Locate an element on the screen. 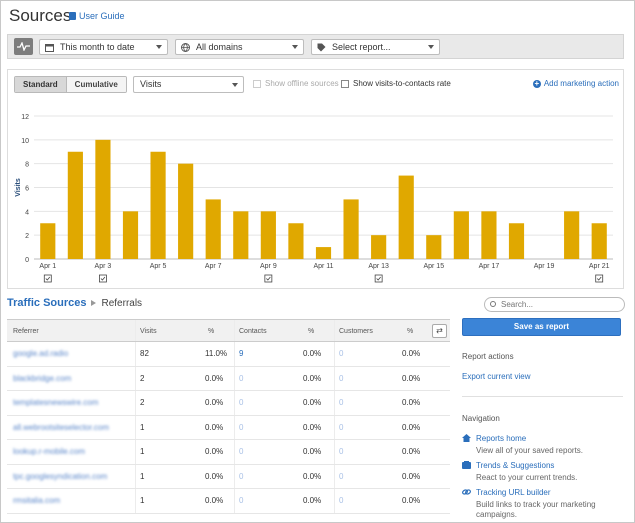 The image size is (635, 523). x-tick-label: Apr 9 is located at coordinates (268, 266).